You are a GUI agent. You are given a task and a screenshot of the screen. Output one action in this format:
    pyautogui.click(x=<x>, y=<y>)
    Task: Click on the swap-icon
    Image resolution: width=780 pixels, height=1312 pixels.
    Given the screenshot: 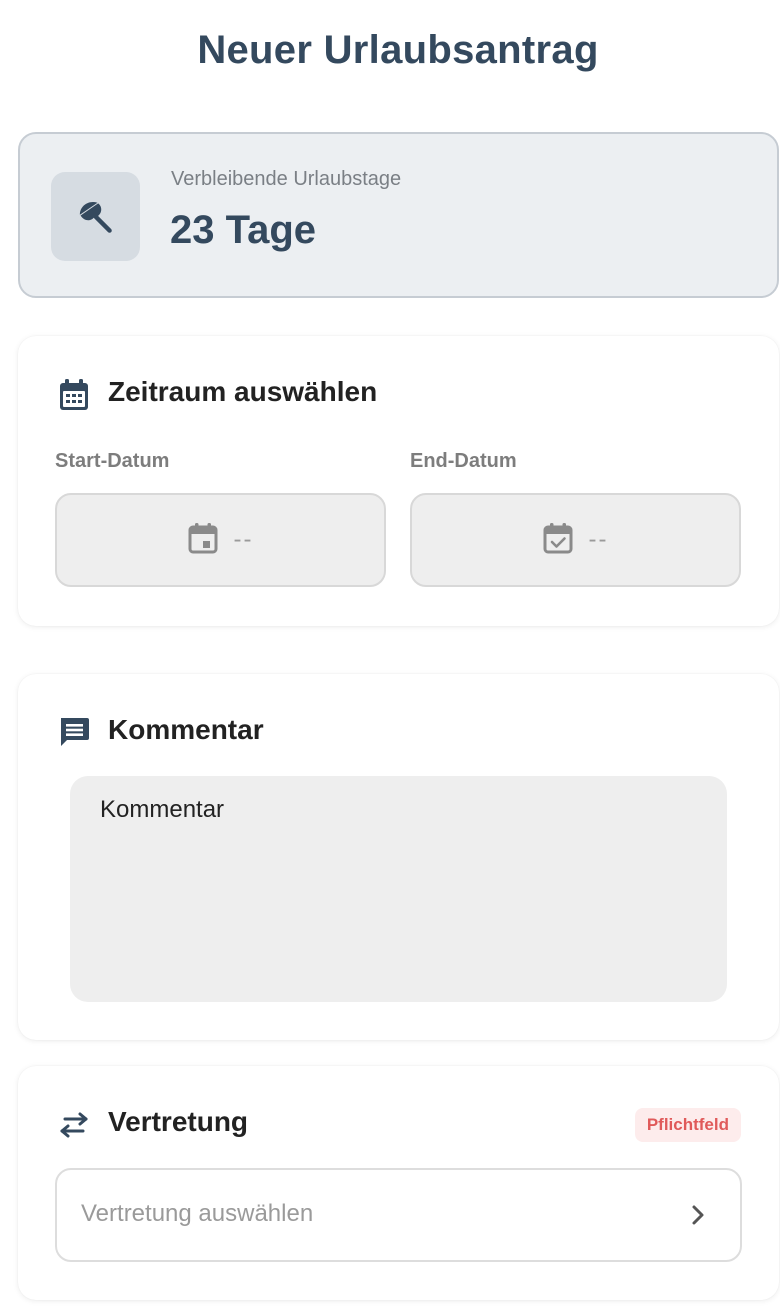 What is the action you would take?
    pyautogui.click(x=74, y=1125)
    